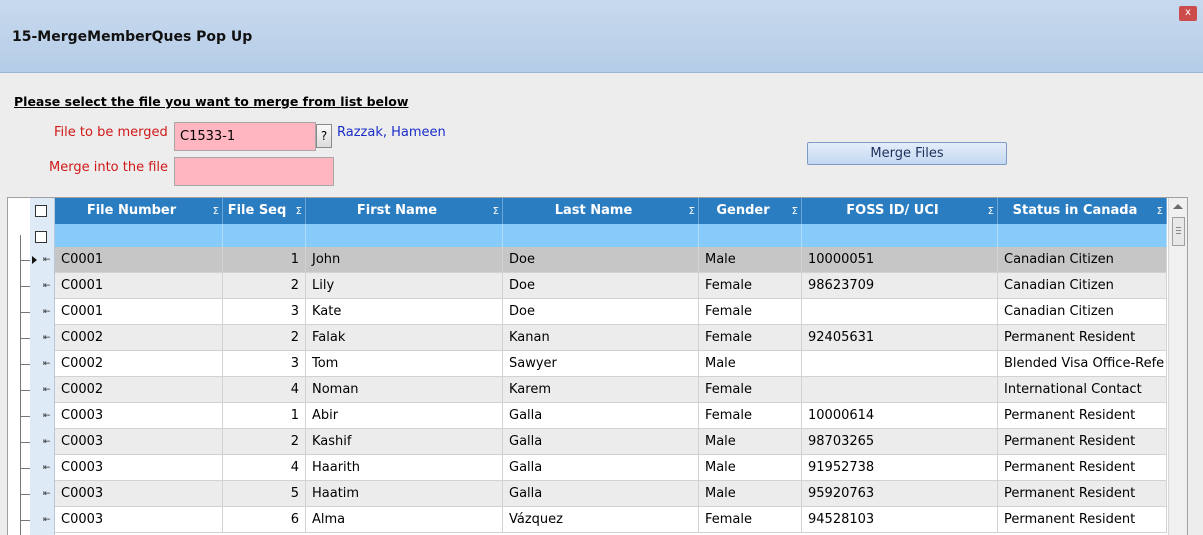 This screenshot has width=1203, height=535. What do you see at coordinates (404, 211) in the screenshot?
I see `column-header-first-name: First Name Σ` at bounding box center [404, 211].